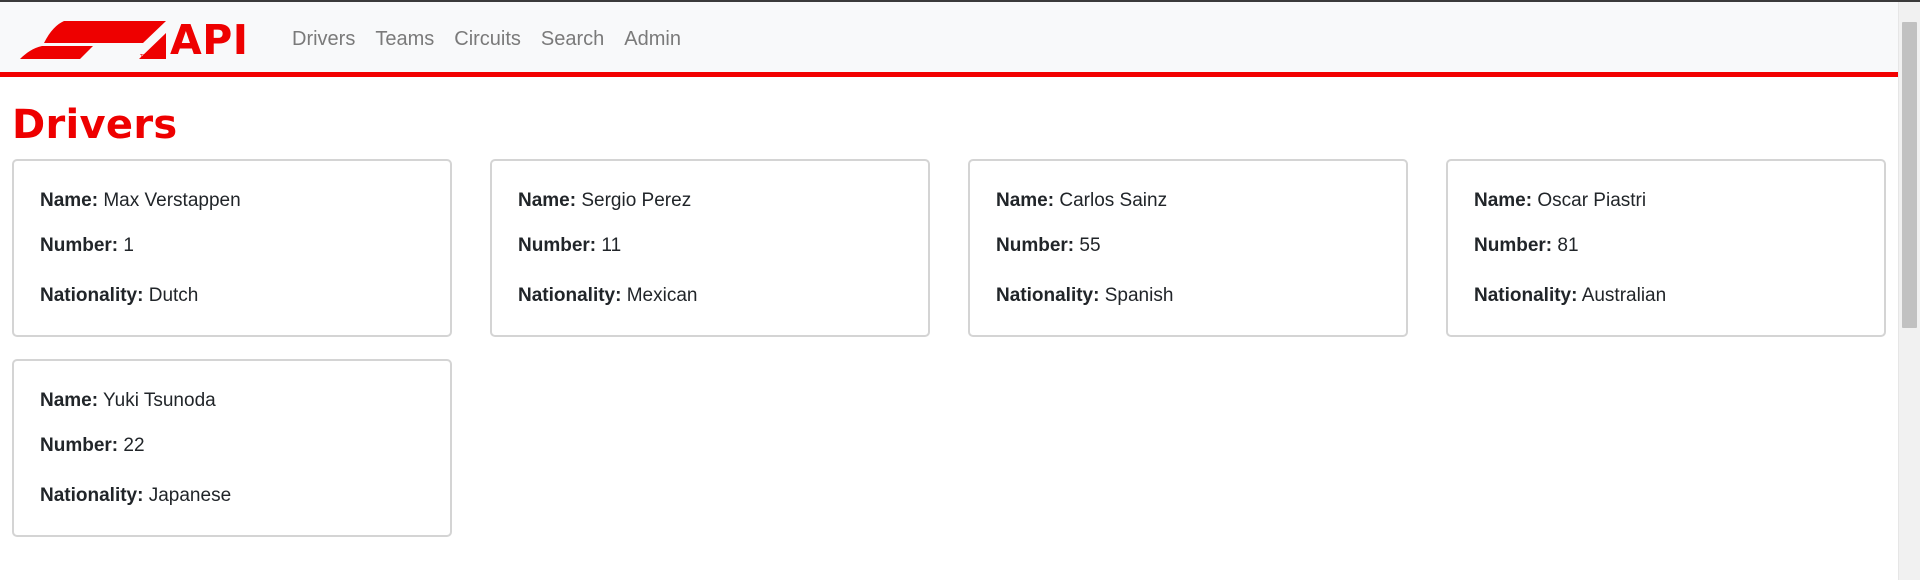  I want to click on nav-link-circuits: Circuits, so click(487, 39).